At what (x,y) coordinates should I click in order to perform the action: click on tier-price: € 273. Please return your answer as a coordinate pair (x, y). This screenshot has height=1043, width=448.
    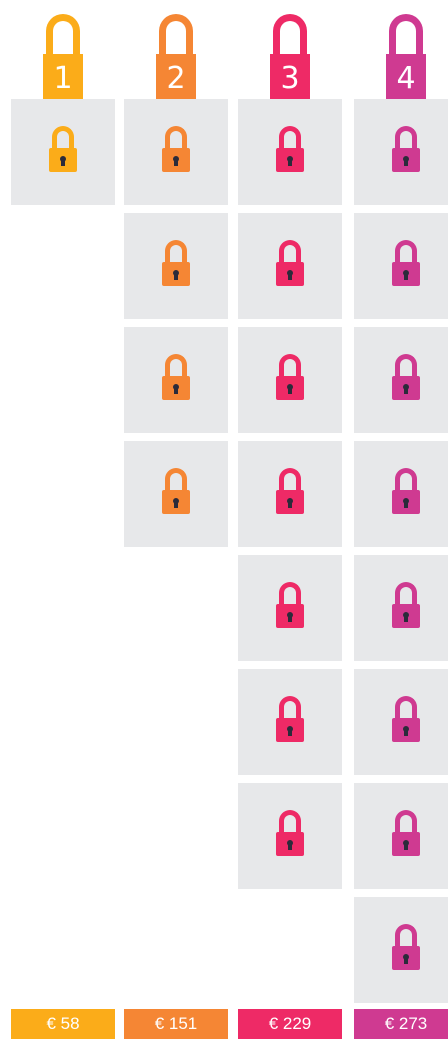
    Looking at the image, I should click on (401, 1024).